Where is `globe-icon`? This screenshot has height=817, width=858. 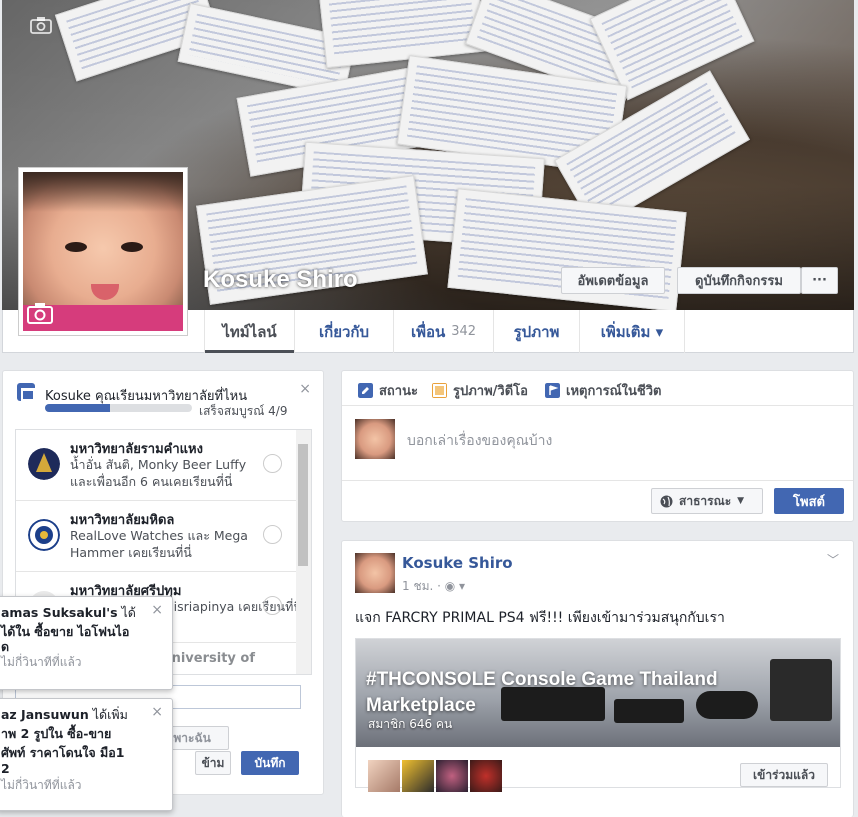 globe-icon is located at coordinates (666, 501).